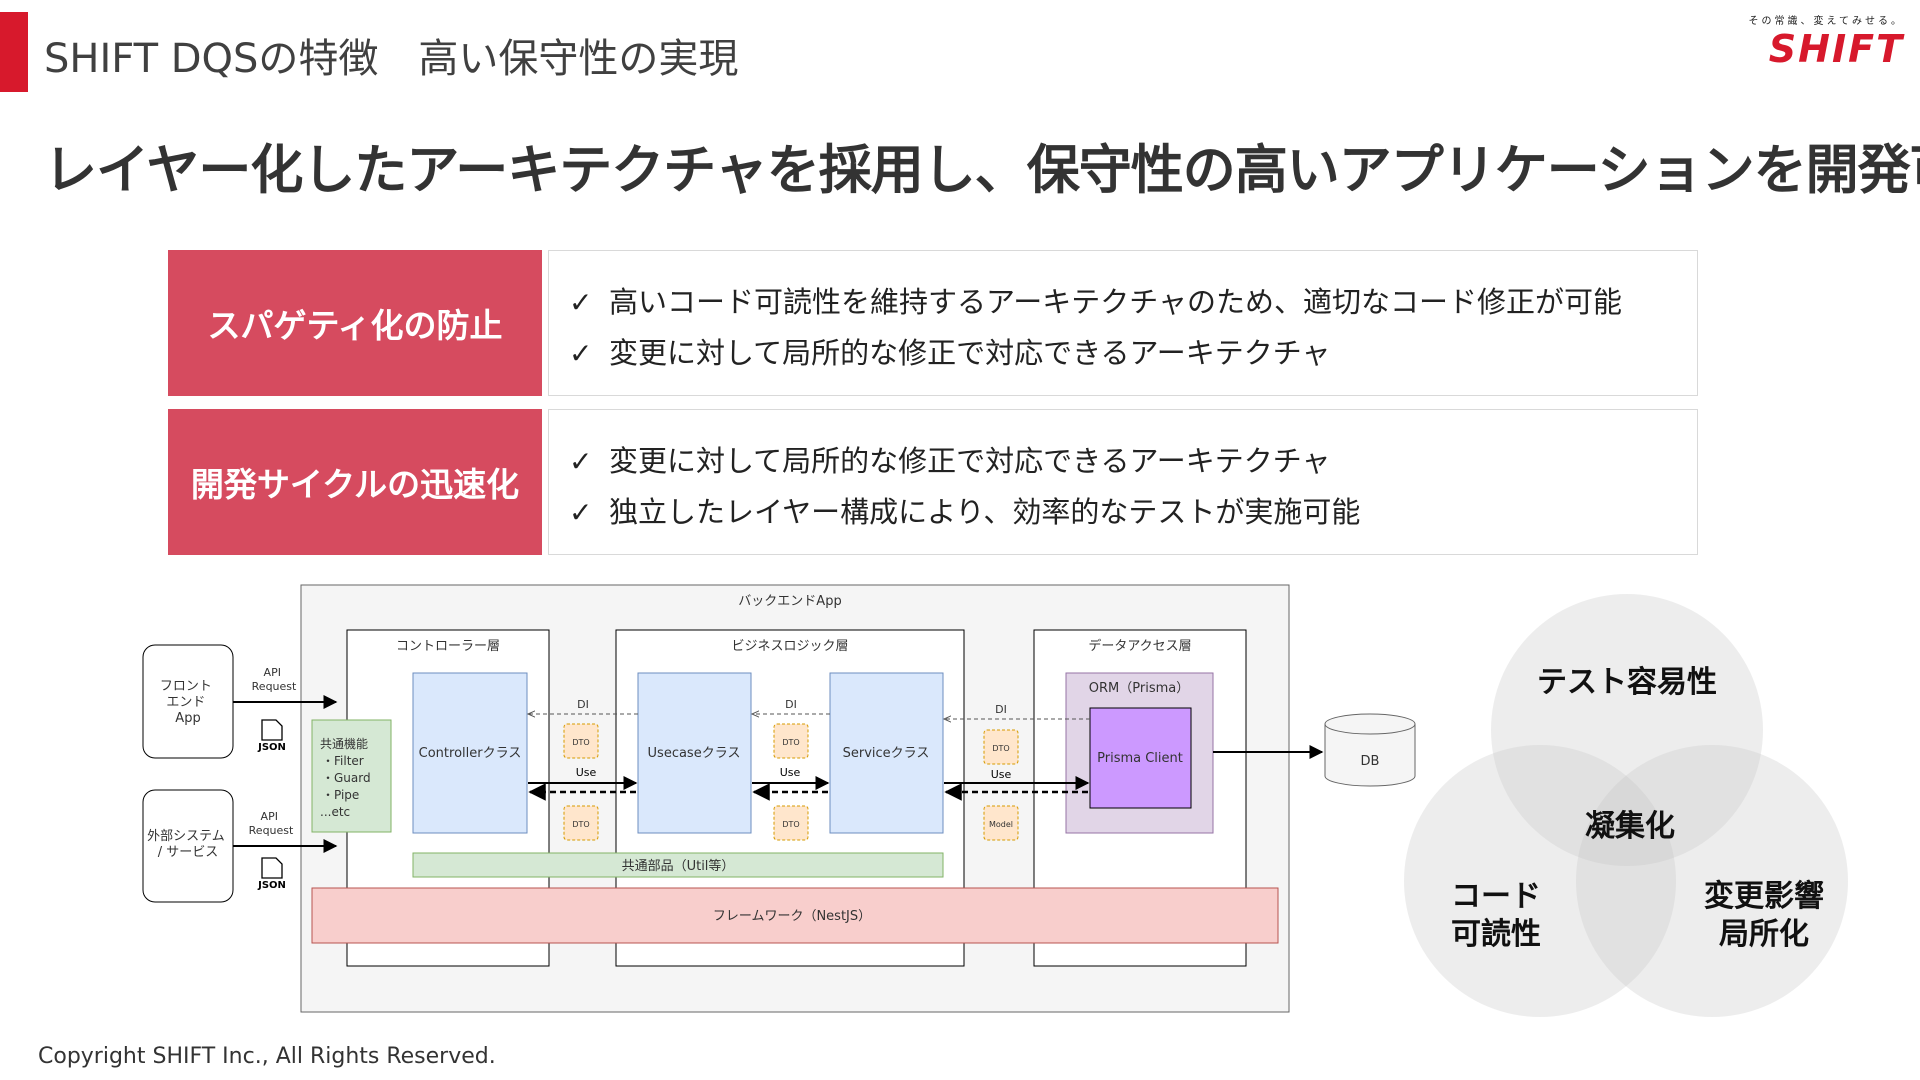 This screenshot has width=1920, height=1080. Describe the element at coordinates (1139, 646) in the screenshot. I see `data-access-layer-title: データアクセス層` at that location.